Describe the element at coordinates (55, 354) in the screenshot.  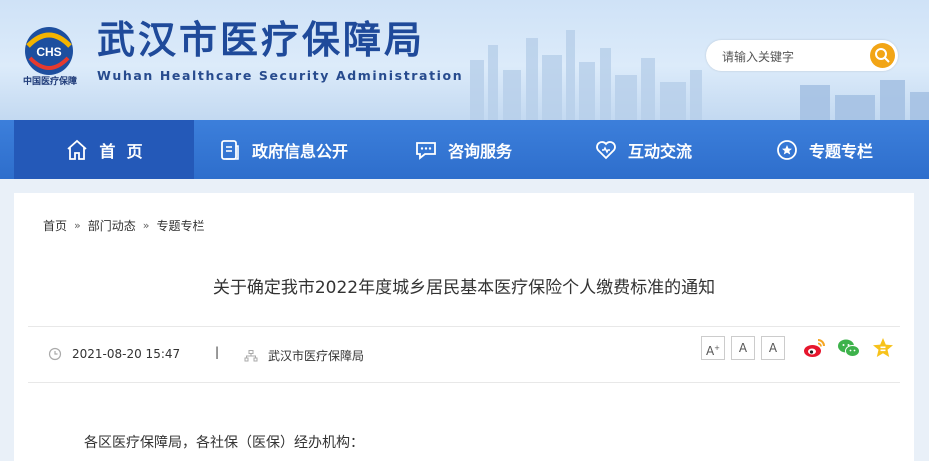
I see `clock-icon` at that location.